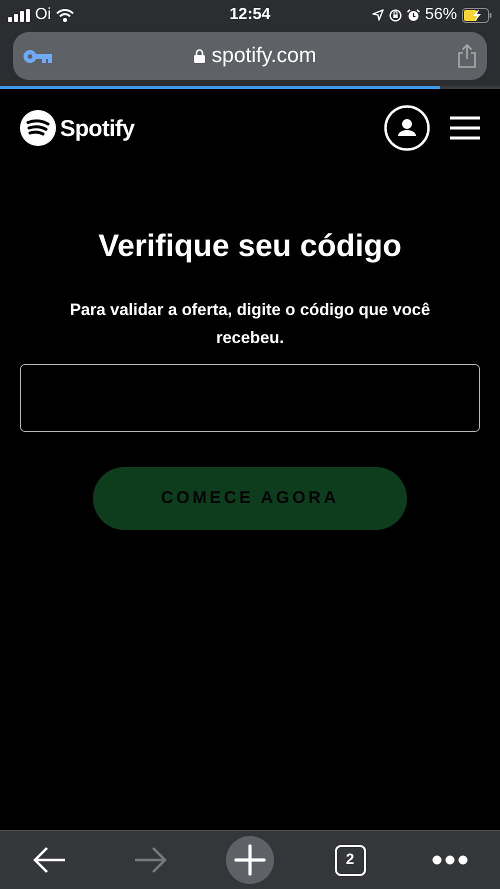  What do you see at coordinates (97, 128) in the screenshot?
I see `logo-text: Spotify` at bounding box center [97, 128].